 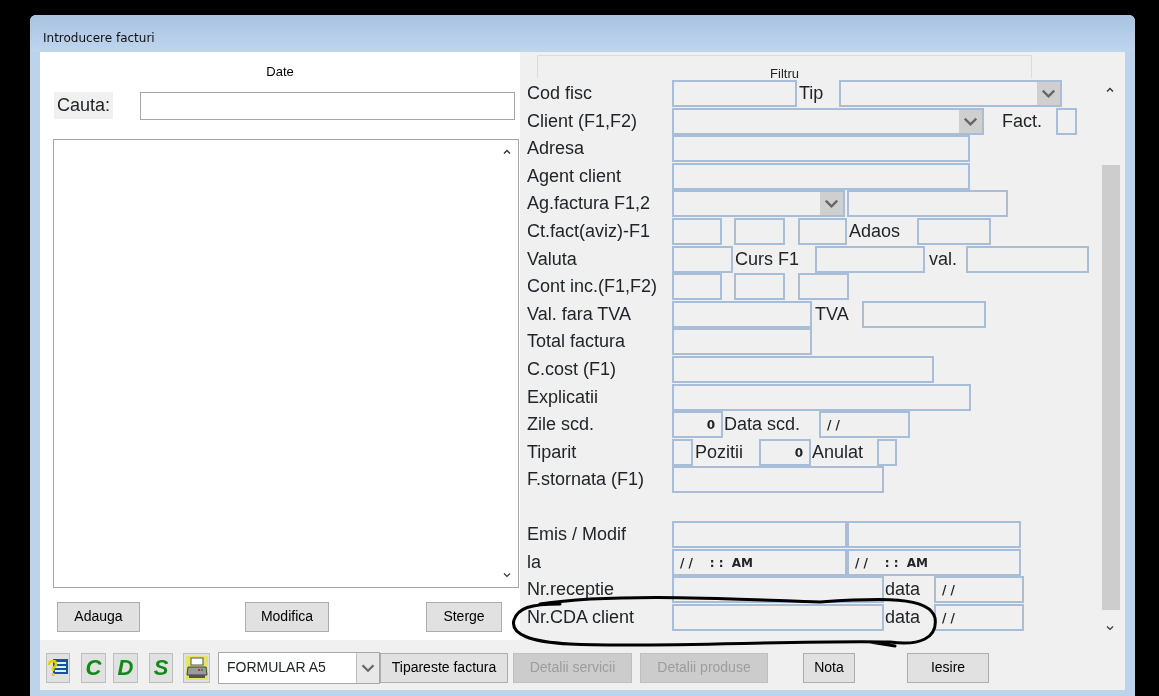 I want to click on search-field, so click(x=328, y=105).